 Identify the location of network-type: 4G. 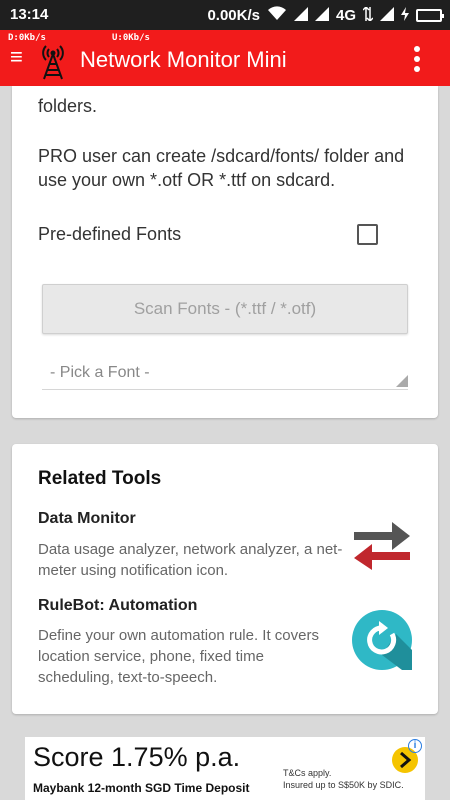
(345, 15).